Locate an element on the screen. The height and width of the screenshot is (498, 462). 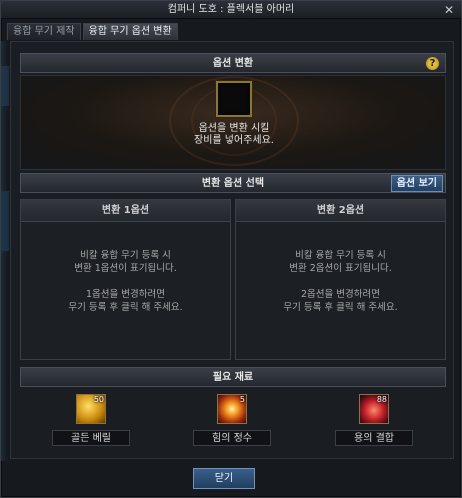
option-1-line-4: 무기 등록 후 클릭 해 주세요. is located at coordinates (125, 307).